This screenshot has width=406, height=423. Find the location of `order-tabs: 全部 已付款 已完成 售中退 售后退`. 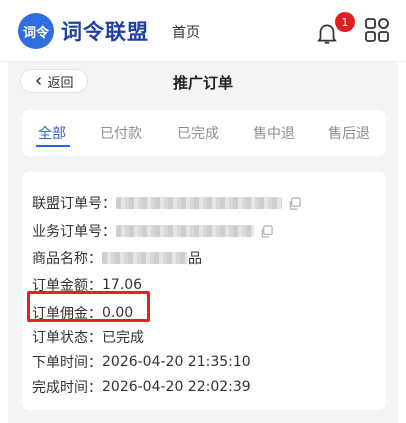

order-tabs: 全部 已付款 已完成 售中退 售后退 is located at coordinates (204, 133).